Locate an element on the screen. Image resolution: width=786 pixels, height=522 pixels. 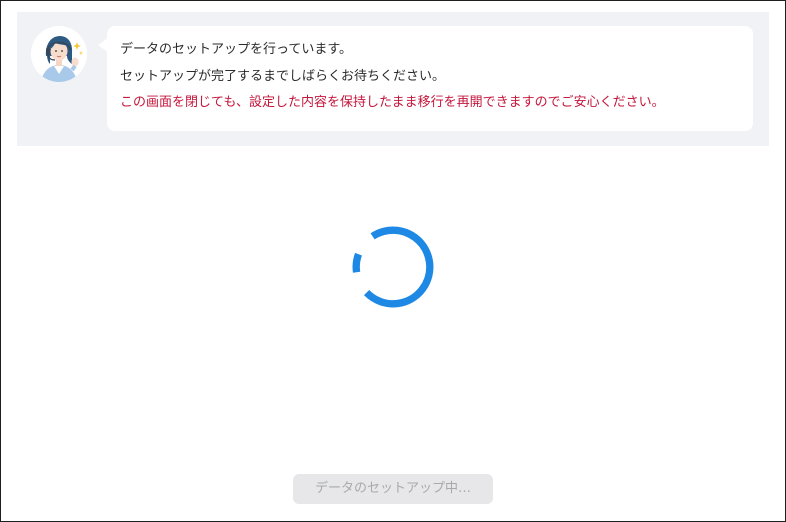
loading-spinner-icon is located at coordinates (393, 267).